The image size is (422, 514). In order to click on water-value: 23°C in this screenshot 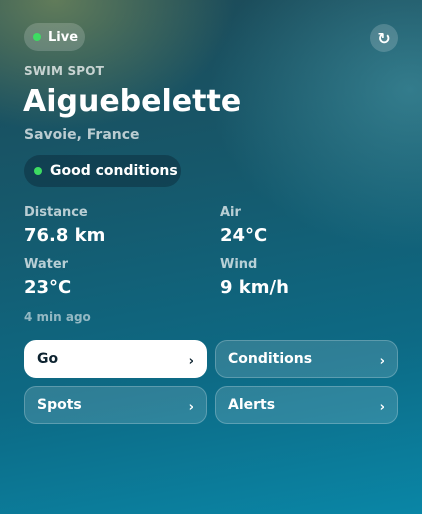, I will do `click(48, 287)`.